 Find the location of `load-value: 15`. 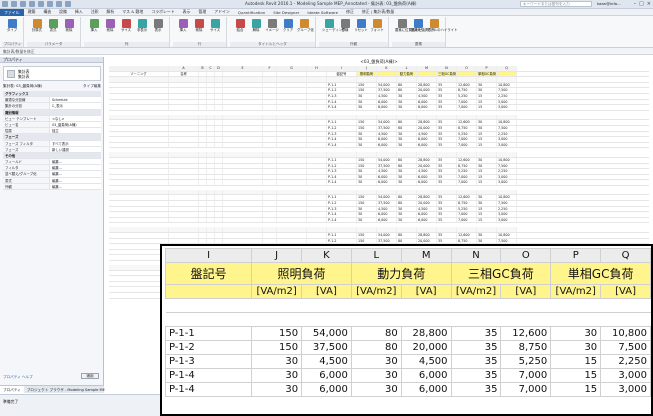

load-value: 15 is located at coordinates (576, 375).